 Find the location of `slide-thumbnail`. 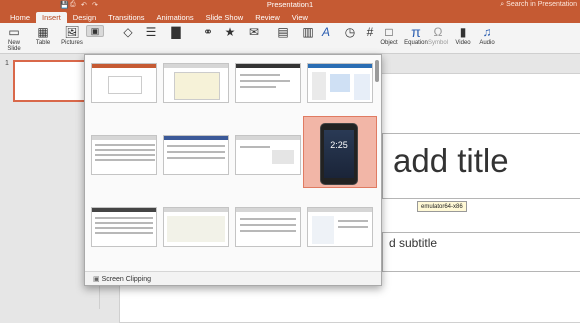

slide-thumbnail is located at coordinates (49, 81).